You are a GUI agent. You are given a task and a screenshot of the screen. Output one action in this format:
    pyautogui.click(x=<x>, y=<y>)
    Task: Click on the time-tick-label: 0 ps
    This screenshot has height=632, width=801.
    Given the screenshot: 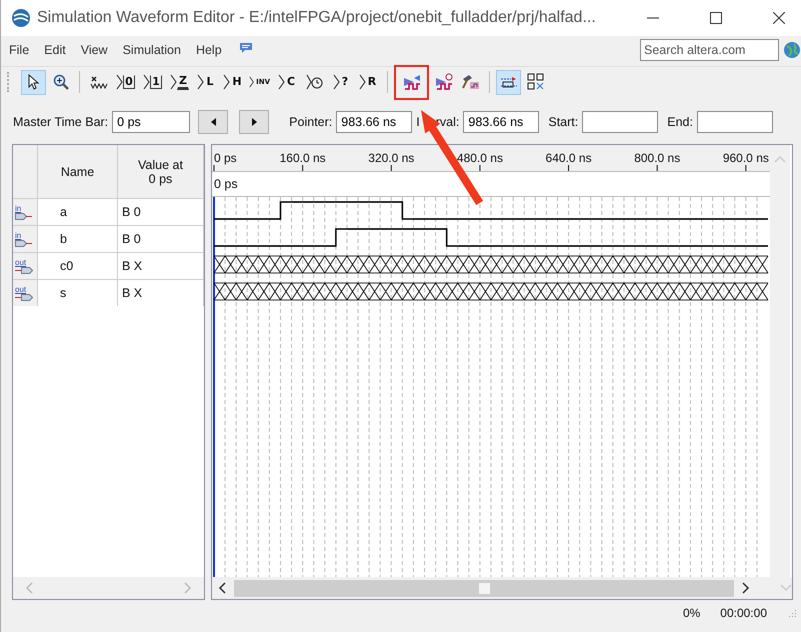 What is the action you would take?
    pyautogui.click(x=225, y=158)
    